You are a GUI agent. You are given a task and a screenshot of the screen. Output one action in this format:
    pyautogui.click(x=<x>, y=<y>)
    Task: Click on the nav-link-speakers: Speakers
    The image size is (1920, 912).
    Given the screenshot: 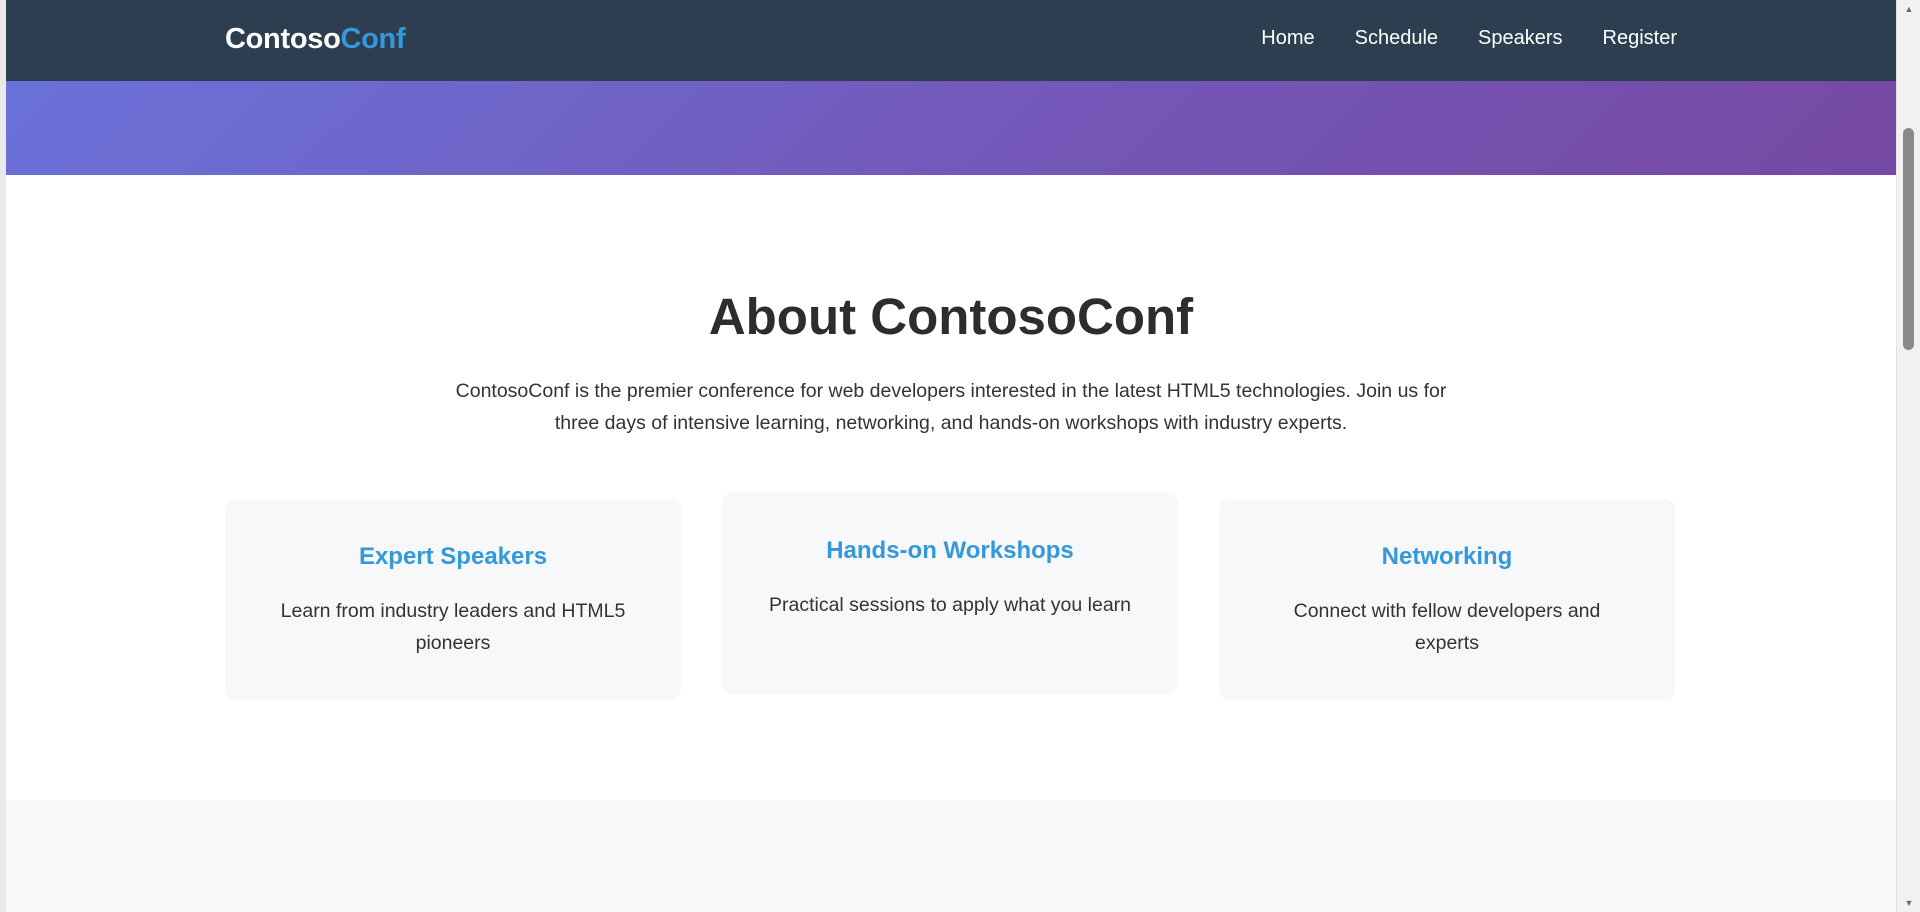 What is the action you would take?
    pyautogui.click(x=1520, y=38)
    